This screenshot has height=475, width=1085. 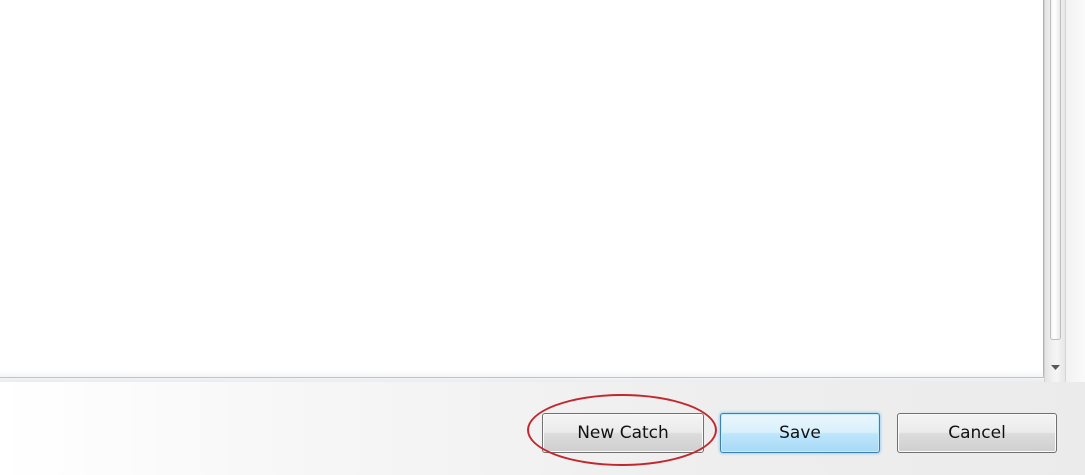 What do you see at coordinates (1055, 170) in the screenshot?
I see `scrollbar-thumb` at bounding box center [1055, 170].